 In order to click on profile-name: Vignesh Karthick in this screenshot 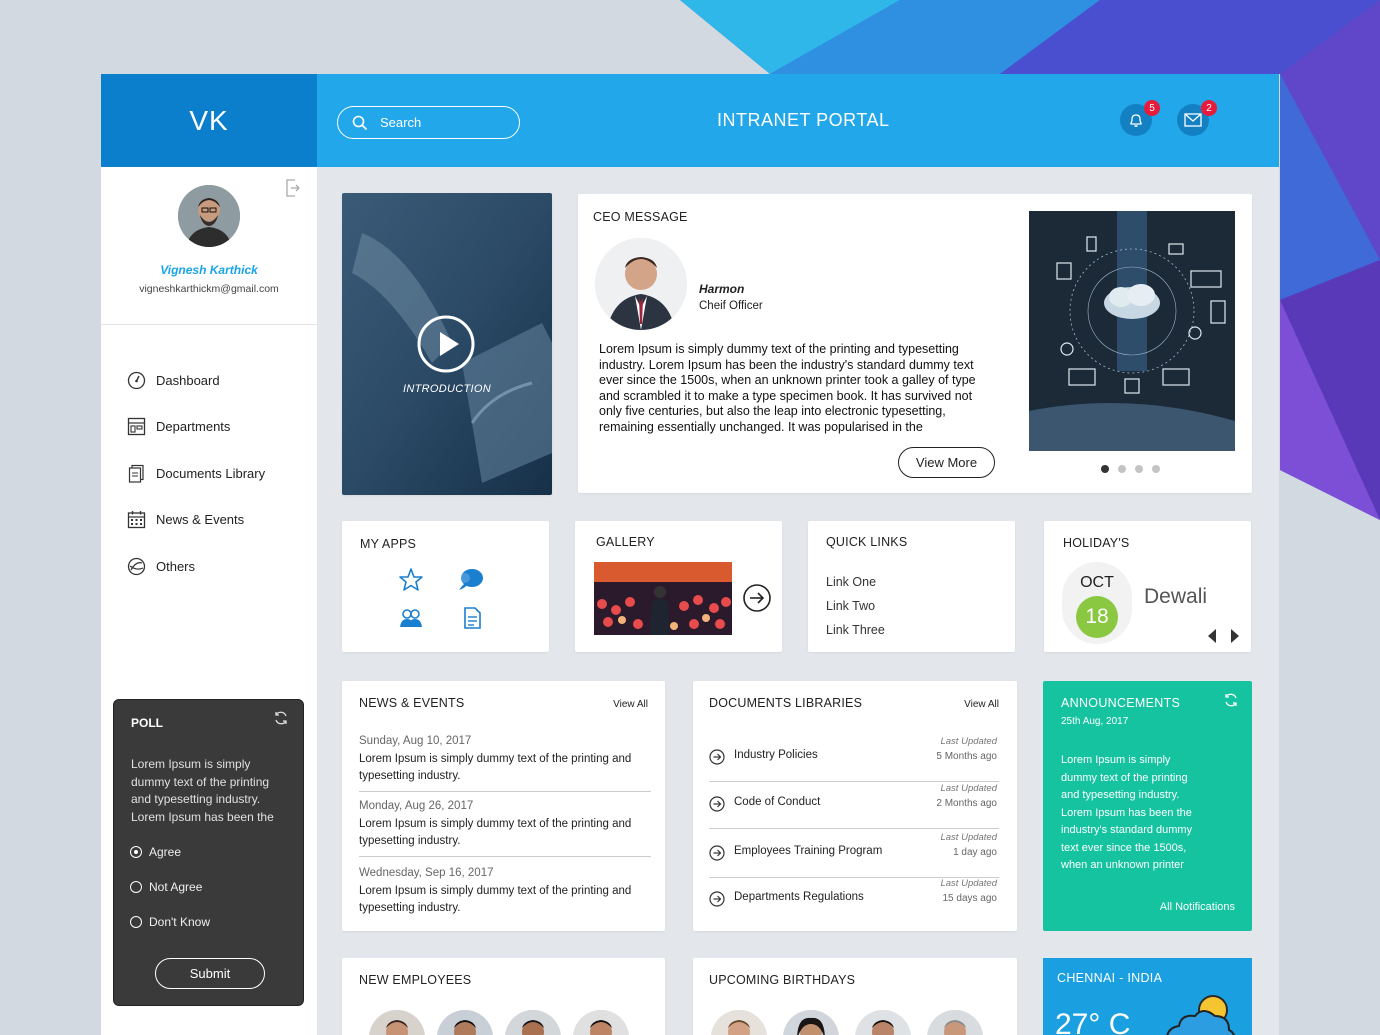, I will do `click(209, 270)`.